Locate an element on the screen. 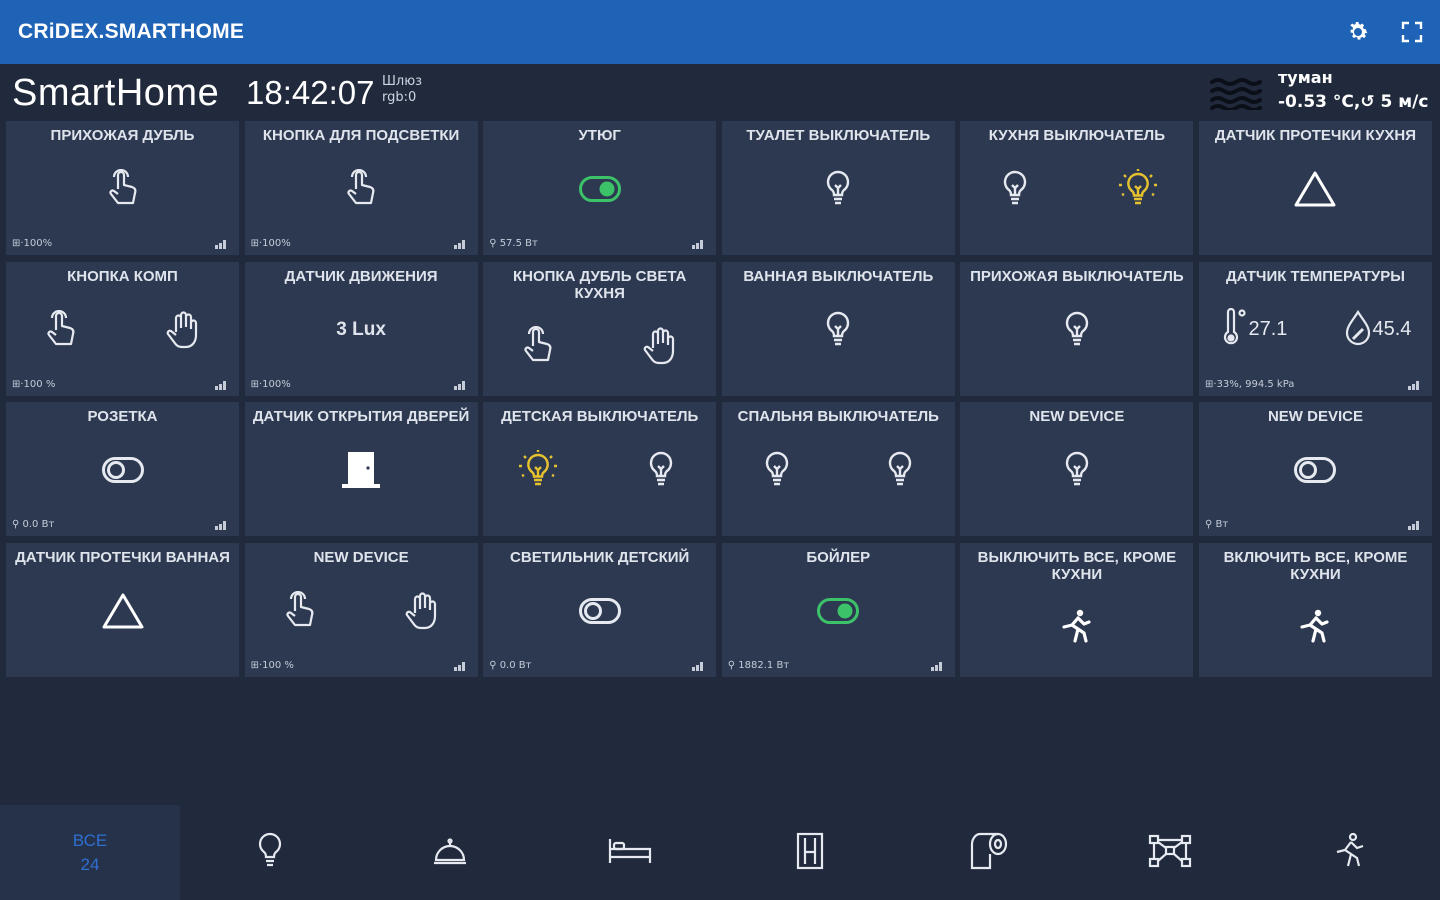  device-name: КНОПКА КОМП is located at coordinates (122, 276).